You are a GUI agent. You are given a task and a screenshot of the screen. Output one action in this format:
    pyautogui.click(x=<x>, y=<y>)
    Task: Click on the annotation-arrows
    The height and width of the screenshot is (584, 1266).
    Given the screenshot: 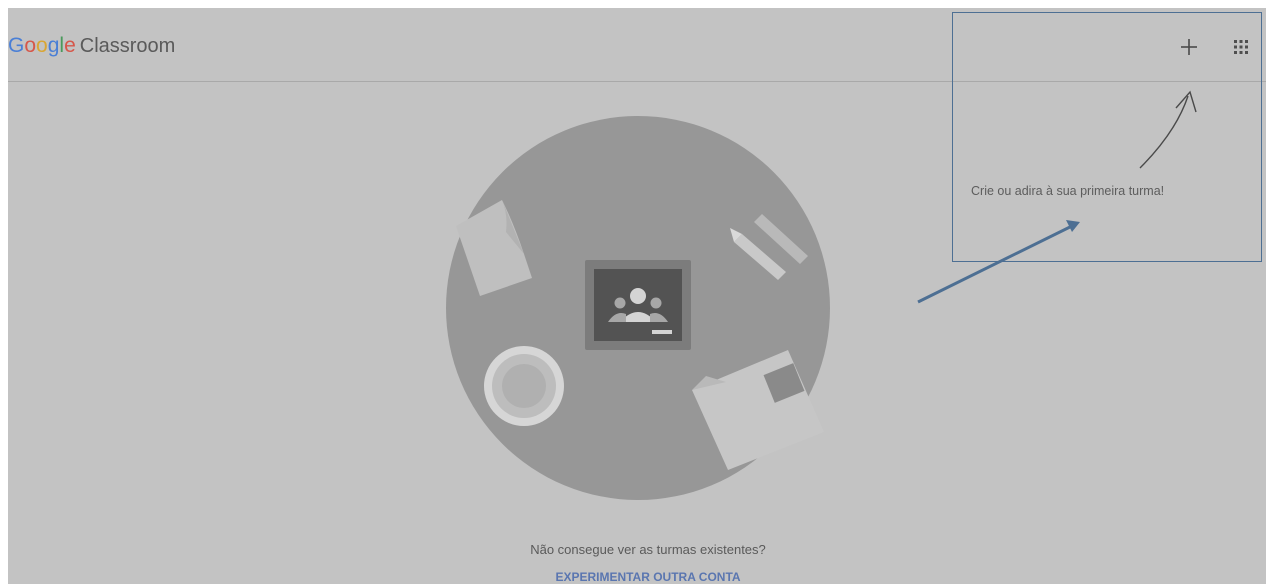 What is the action you would take?
    pyautogui.click(x=1057, y=197)
    